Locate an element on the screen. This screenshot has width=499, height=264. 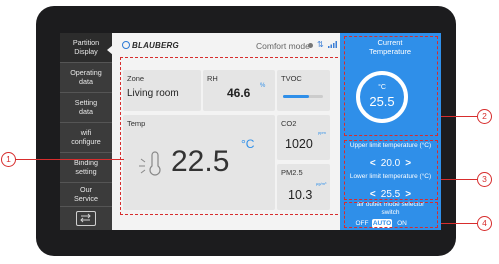
sidebar-item-label: wifi configure is located at coordinates (86, 137).